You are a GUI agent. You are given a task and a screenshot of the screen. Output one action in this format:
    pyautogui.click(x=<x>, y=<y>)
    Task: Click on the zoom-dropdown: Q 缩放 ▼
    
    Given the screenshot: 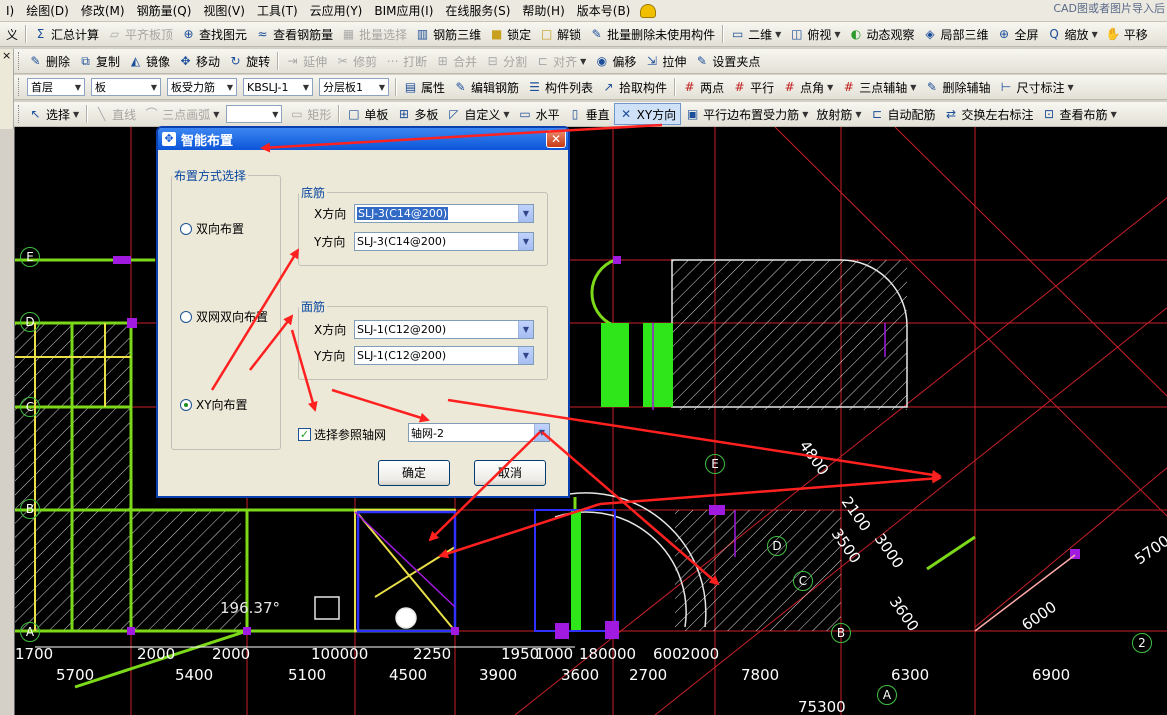 What is the action you would take?
    pyautogui.click(x=1072, y=34)
    